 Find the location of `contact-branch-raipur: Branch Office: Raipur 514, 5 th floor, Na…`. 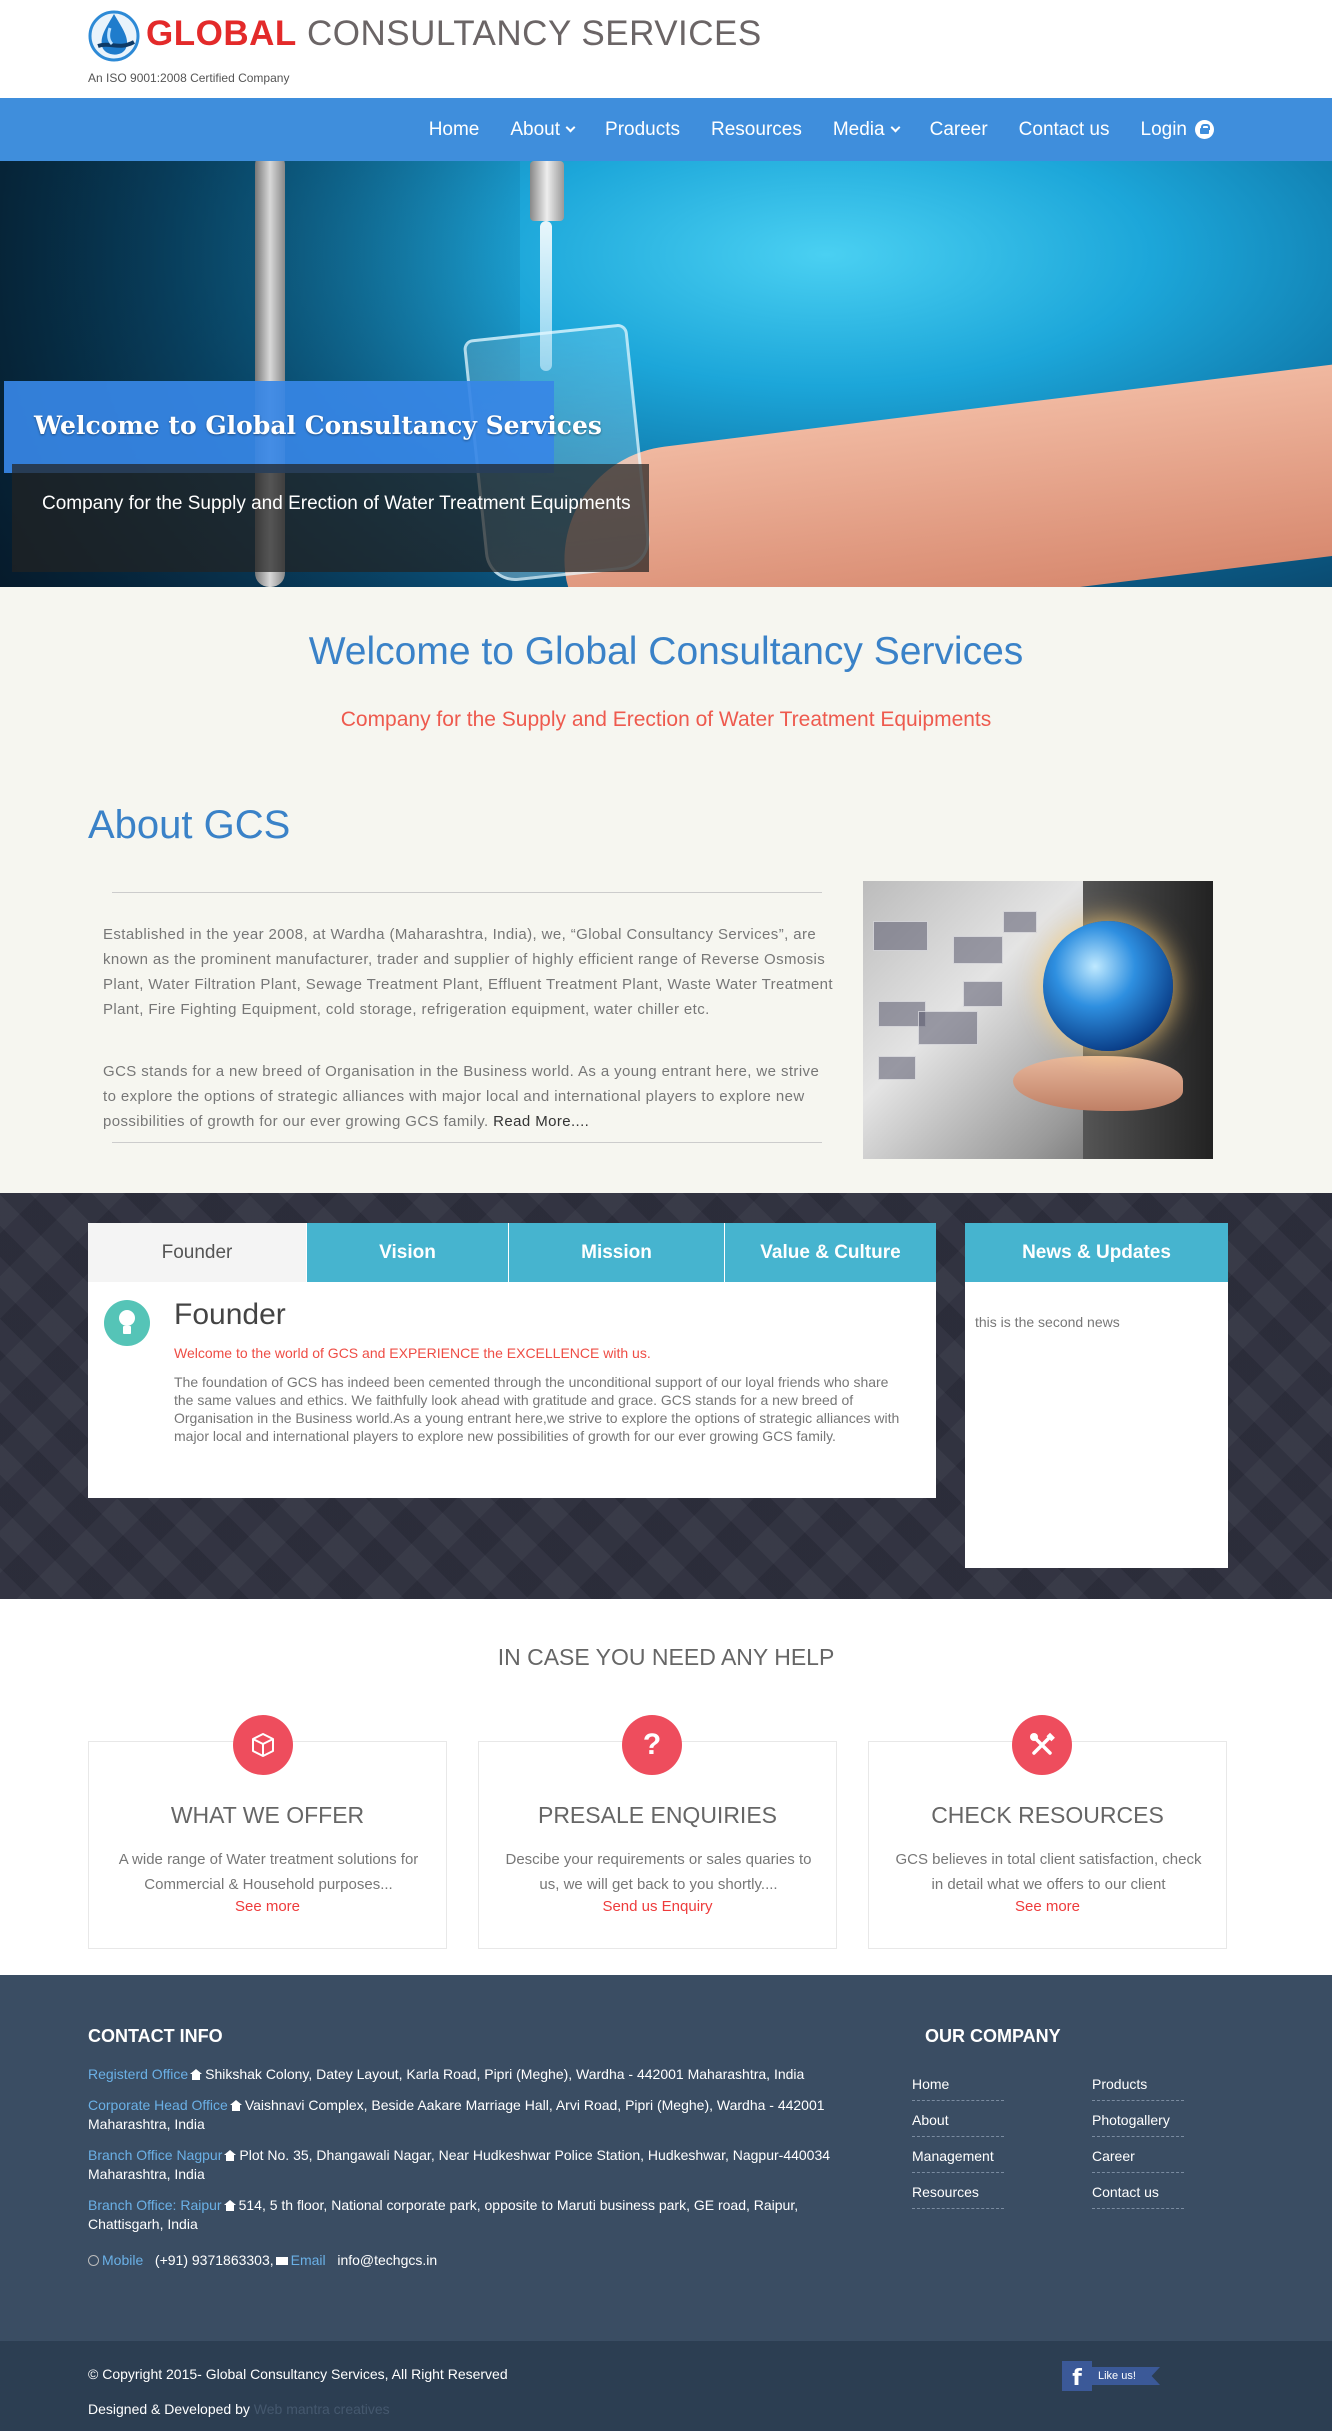

contact-branch-raipur: Branch Office: Raipur 514, 5 th floor, Na… is located at coordinates (468, 2215).